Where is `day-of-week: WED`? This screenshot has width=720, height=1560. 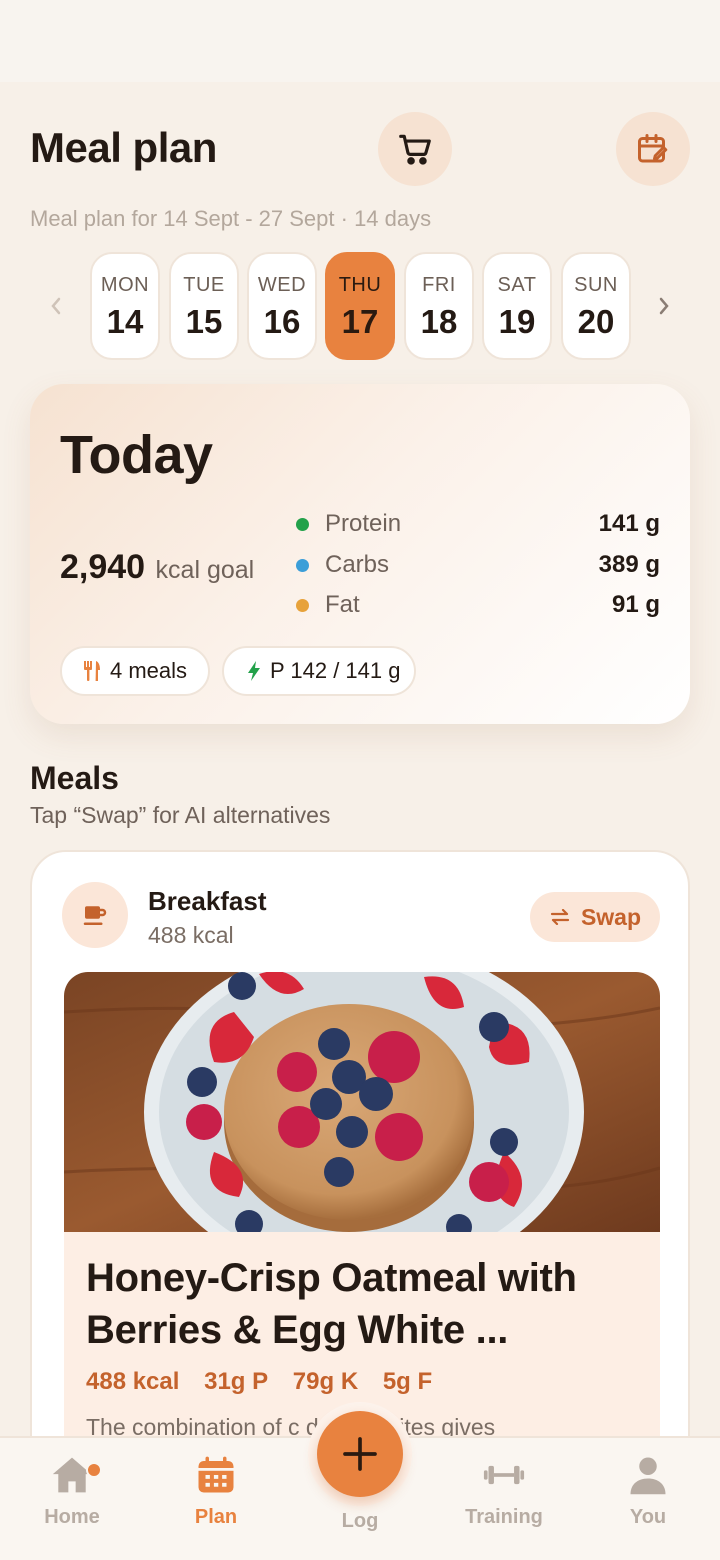 day-of-week: WED is located at coordinates (282, 285).